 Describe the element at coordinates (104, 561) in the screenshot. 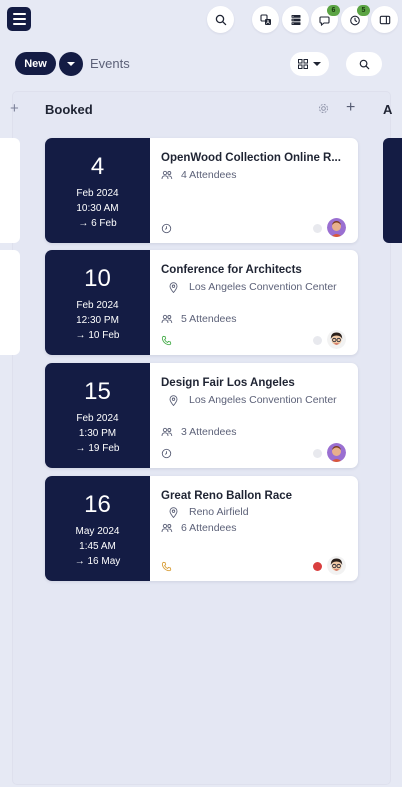

I see `event-end-date: 16 May` at that location.